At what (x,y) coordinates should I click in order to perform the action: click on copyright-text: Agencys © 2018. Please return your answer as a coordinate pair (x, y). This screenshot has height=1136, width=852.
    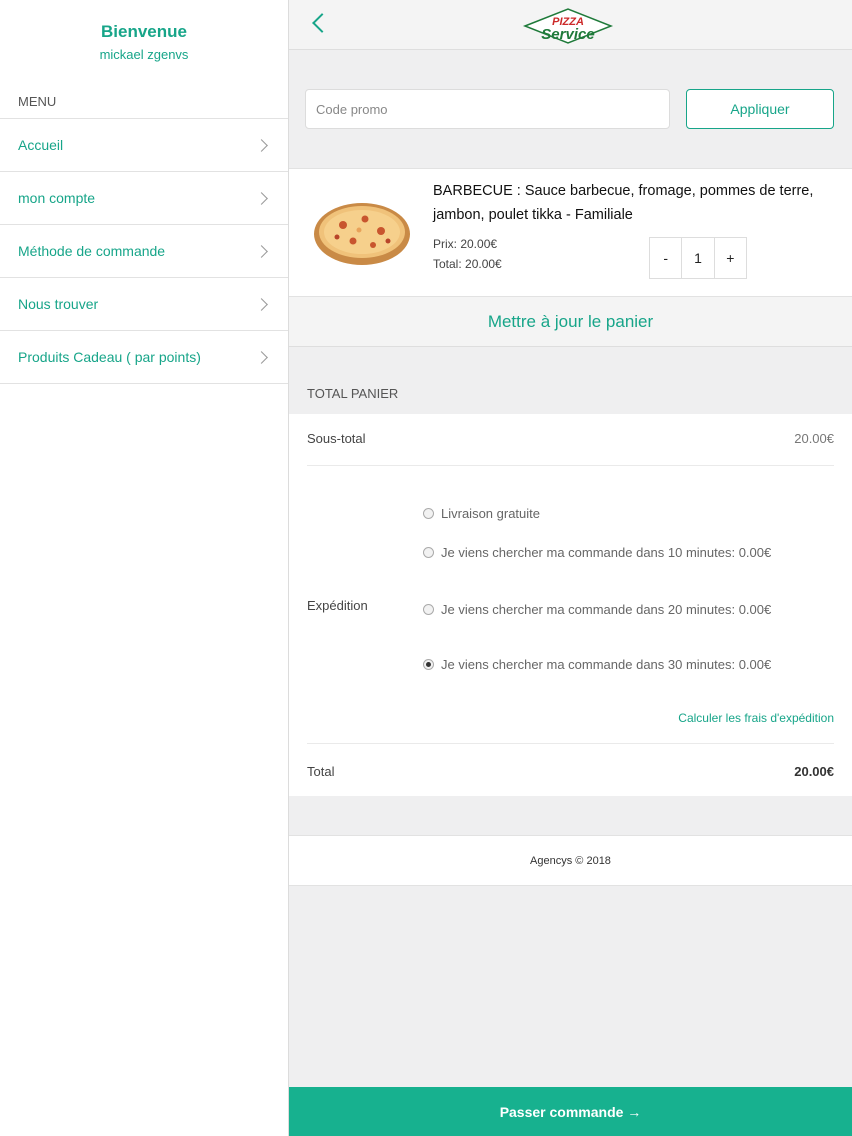
    Looking at the image, I should click on (570, 860).